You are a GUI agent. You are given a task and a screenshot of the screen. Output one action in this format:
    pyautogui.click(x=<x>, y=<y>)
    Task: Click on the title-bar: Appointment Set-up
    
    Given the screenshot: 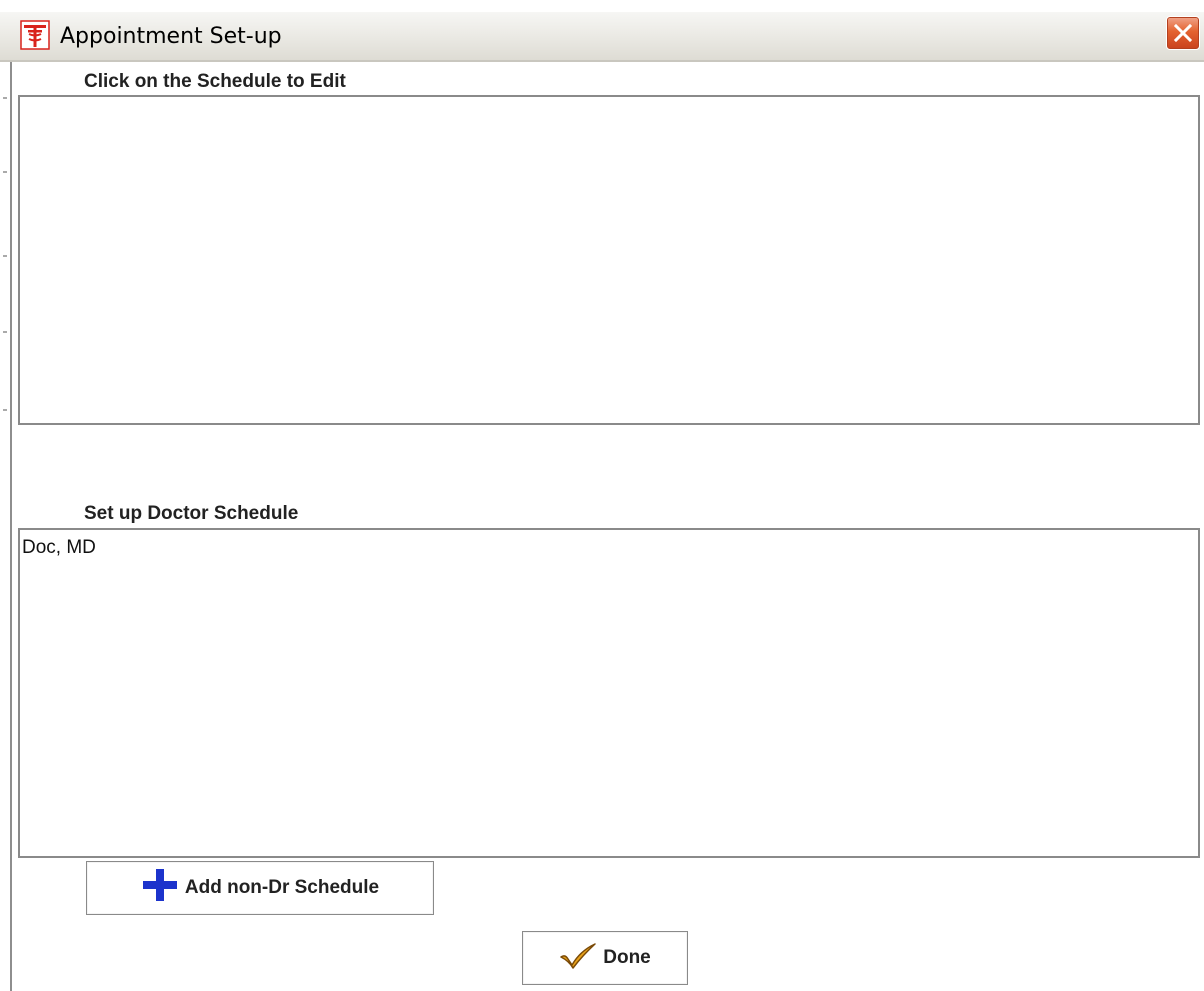 What is the action you would take?
    pyautogui.click(x=602, y=37)
    